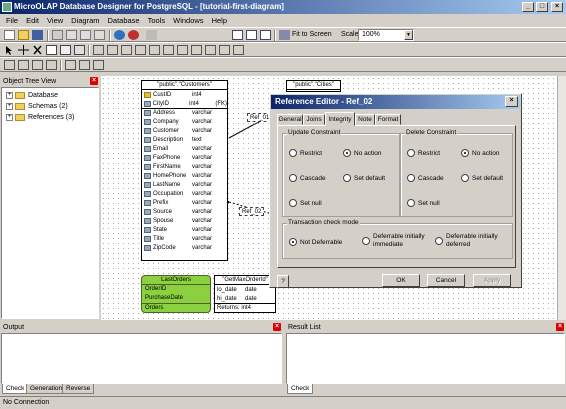 This screenshot has height=409, width=566. I want to click on menu-file: File, so click(12, 20).